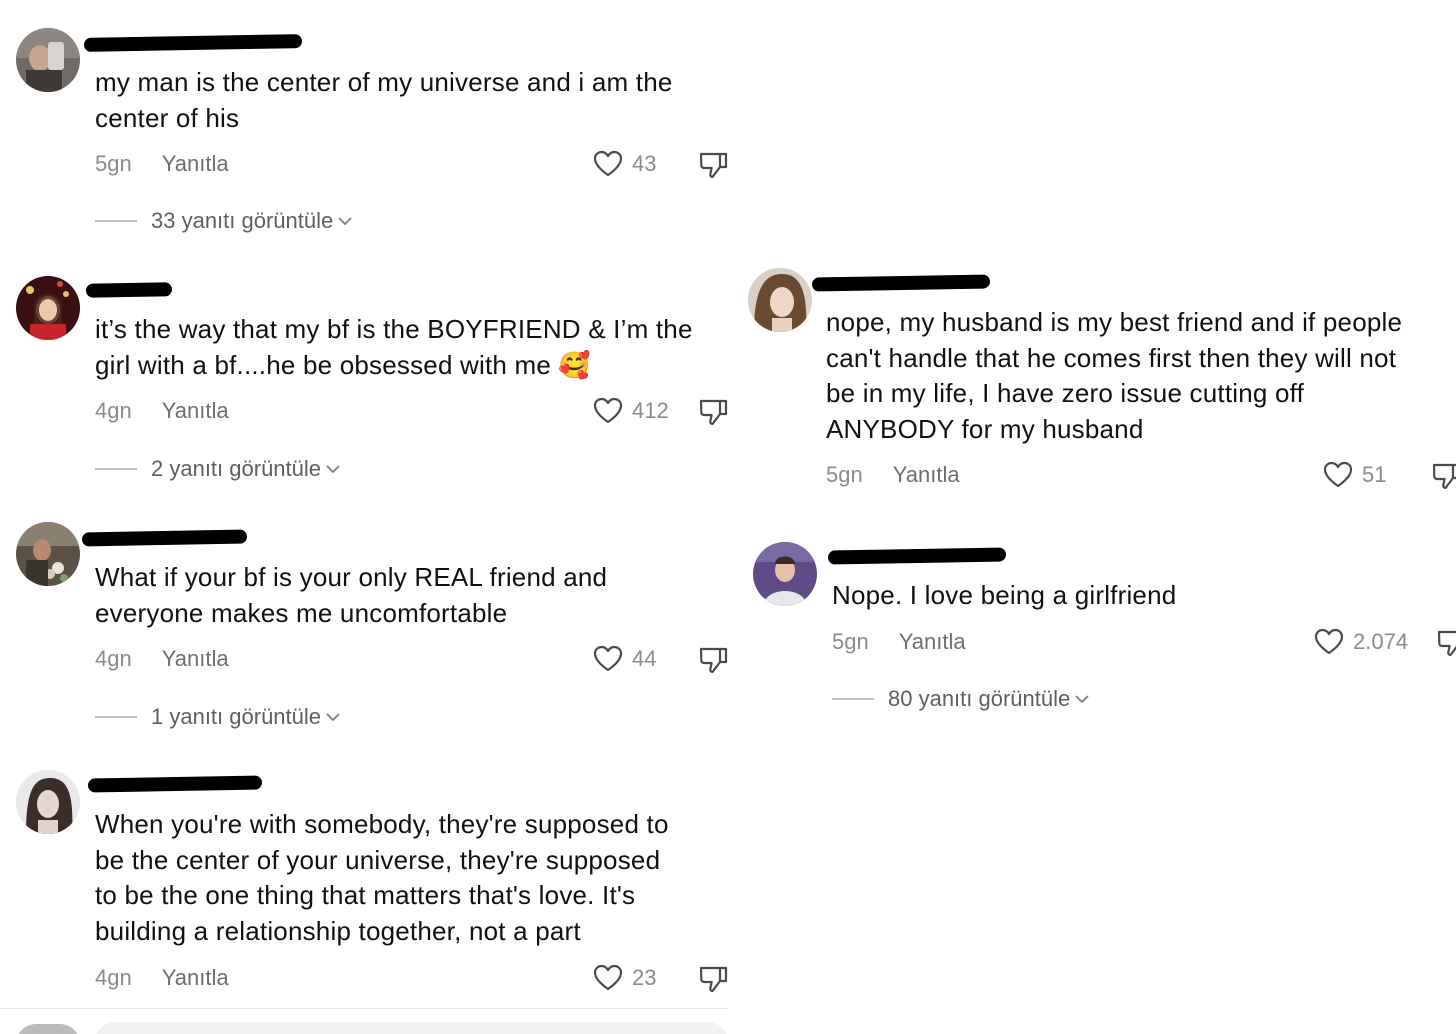  What do you see at coordinates (1354, 475) in the screenshot?
I see `like-button: 51` at bounding box center [1354, 475].